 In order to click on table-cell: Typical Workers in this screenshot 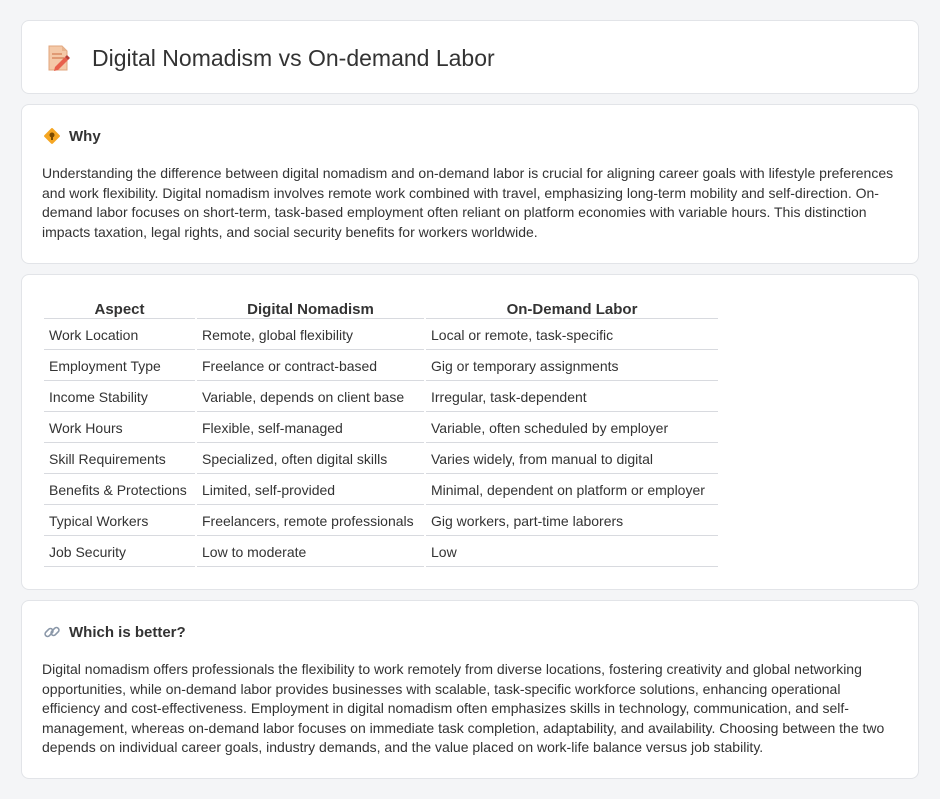, I will do `click(119, 521)`.